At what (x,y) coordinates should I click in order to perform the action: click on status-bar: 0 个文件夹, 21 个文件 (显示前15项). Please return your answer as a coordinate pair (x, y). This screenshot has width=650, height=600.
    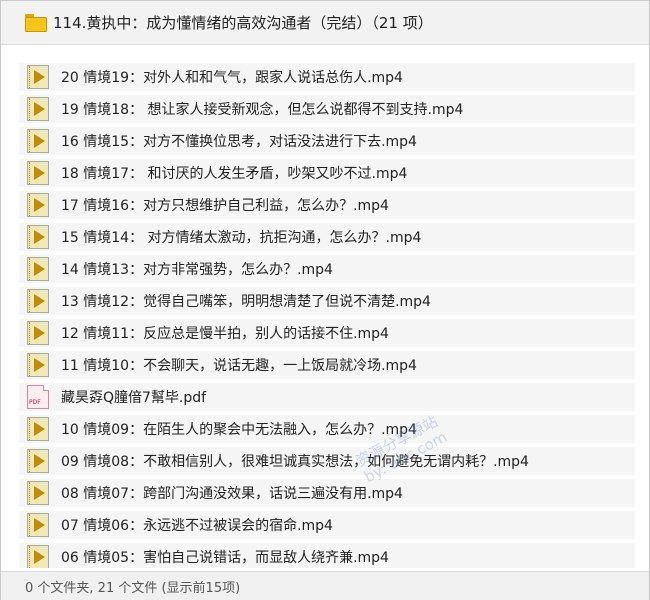
    Looking at the image, I should click on (325, 585).